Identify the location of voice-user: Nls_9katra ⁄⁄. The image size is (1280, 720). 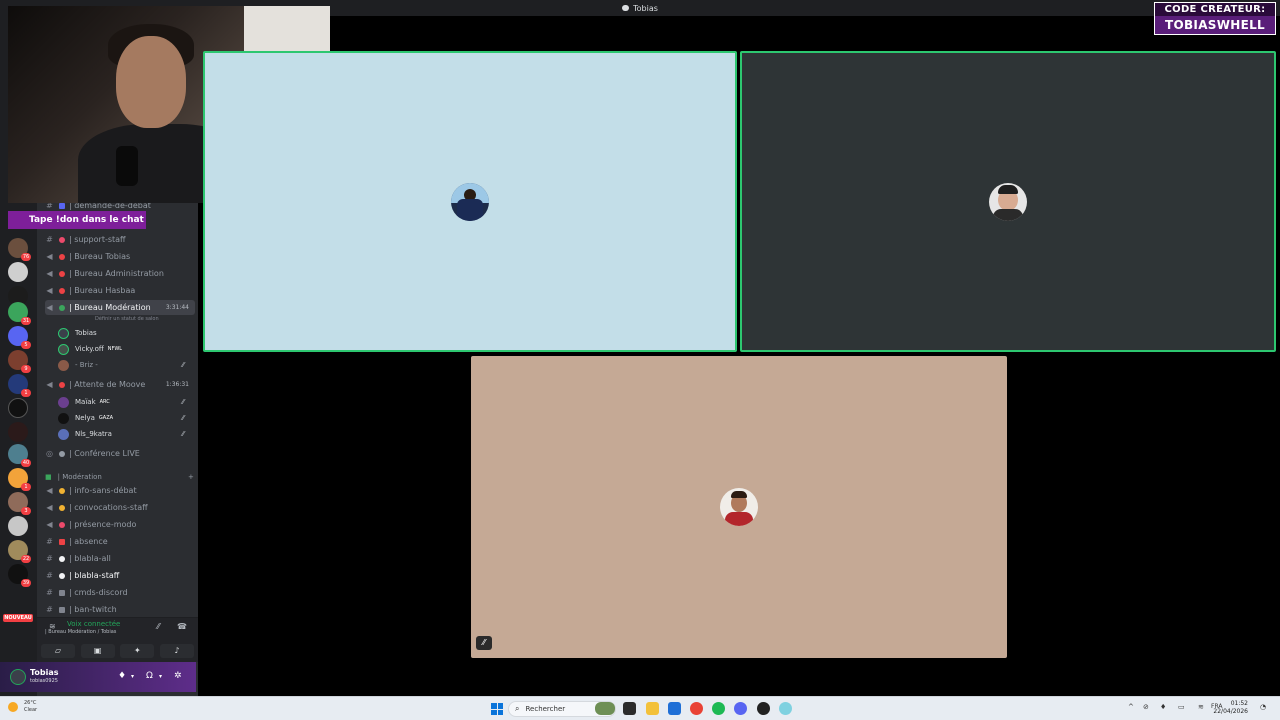
(121, 434).